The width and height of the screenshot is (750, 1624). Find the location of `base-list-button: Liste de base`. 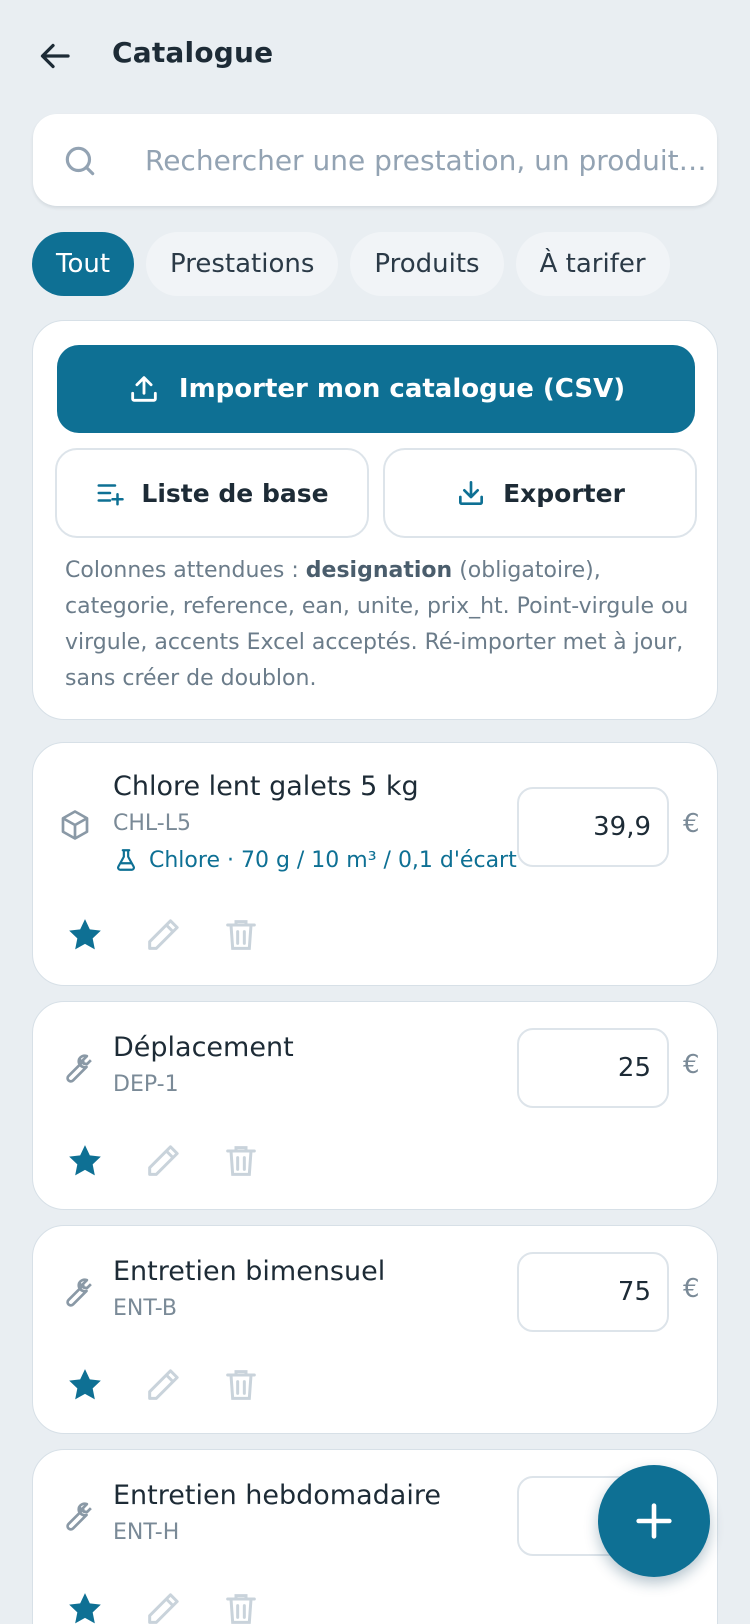

base-list-button: Liste de base is located at coordinates (212, 493).